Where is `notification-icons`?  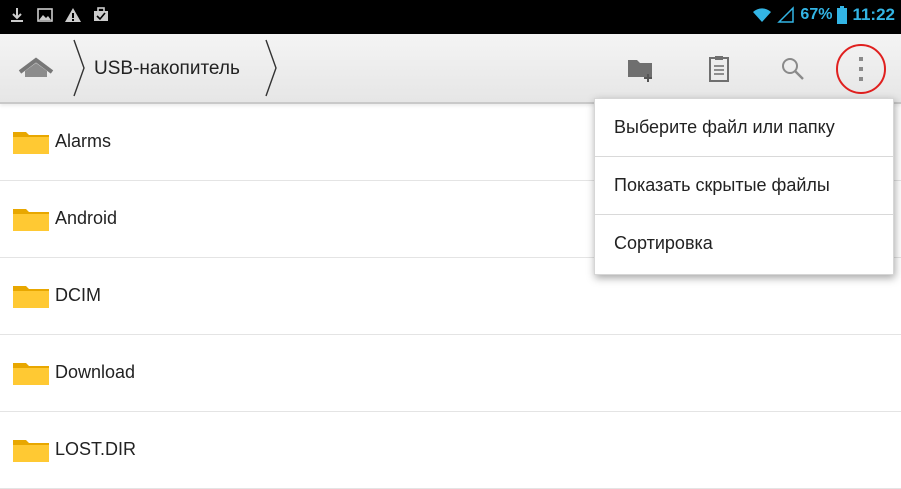 notification-icons is located at coordinates (59, 15).